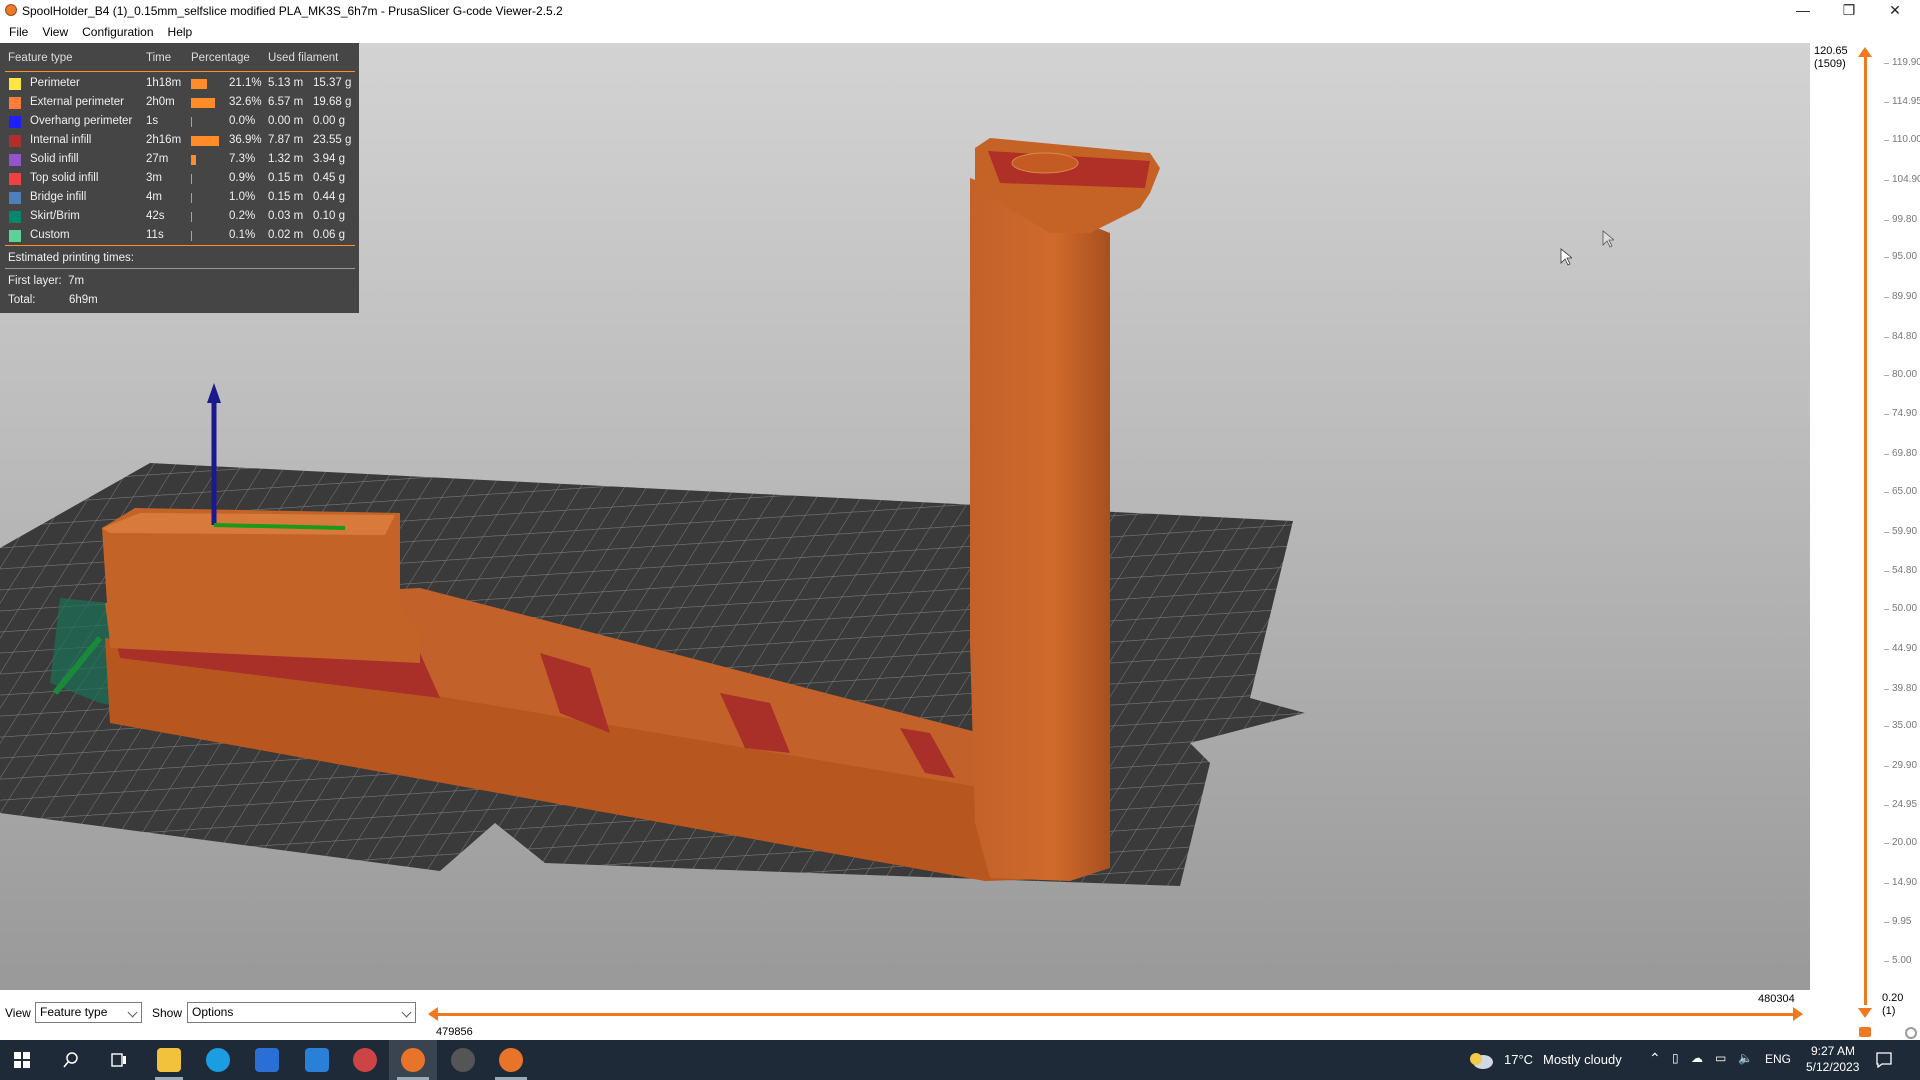 This screenshot has width=1920, height=1080. Describe the element at coordinates (11, 10) in the screenshot. I see `prusaslicer-app-icon` at that location.